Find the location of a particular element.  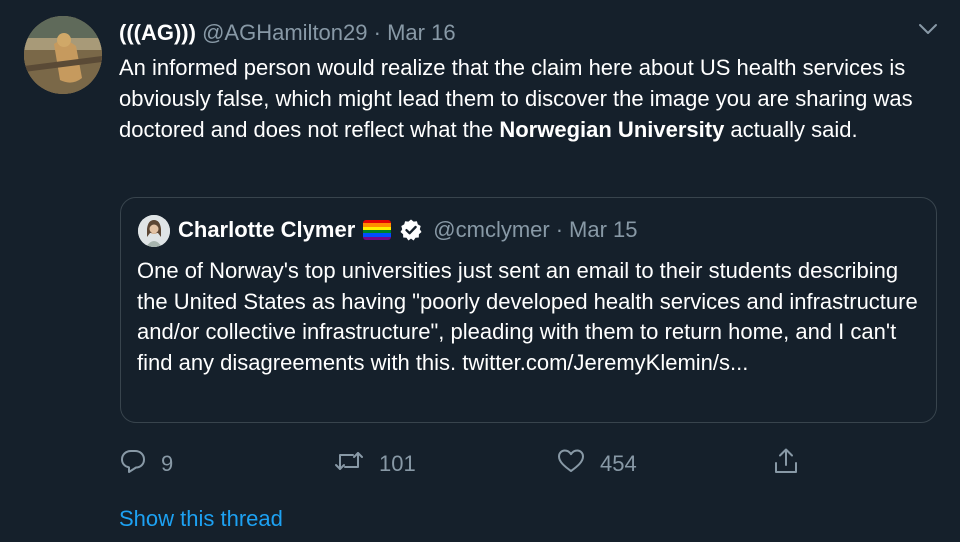

like-button: 454 is located at coordinates (596, 464).